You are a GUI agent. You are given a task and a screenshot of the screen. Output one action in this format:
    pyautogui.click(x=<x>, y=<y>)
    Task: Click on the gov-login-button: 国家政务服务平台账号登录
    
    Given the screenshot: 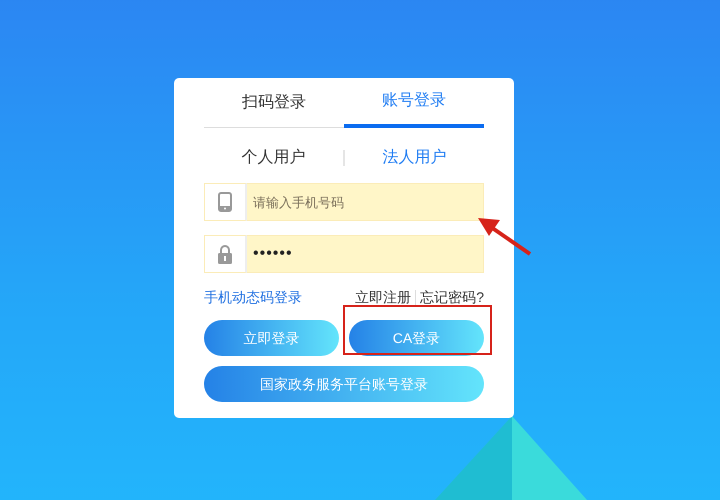 What is the action you would take?
    pyautogui.click(x=344, y=384)
    